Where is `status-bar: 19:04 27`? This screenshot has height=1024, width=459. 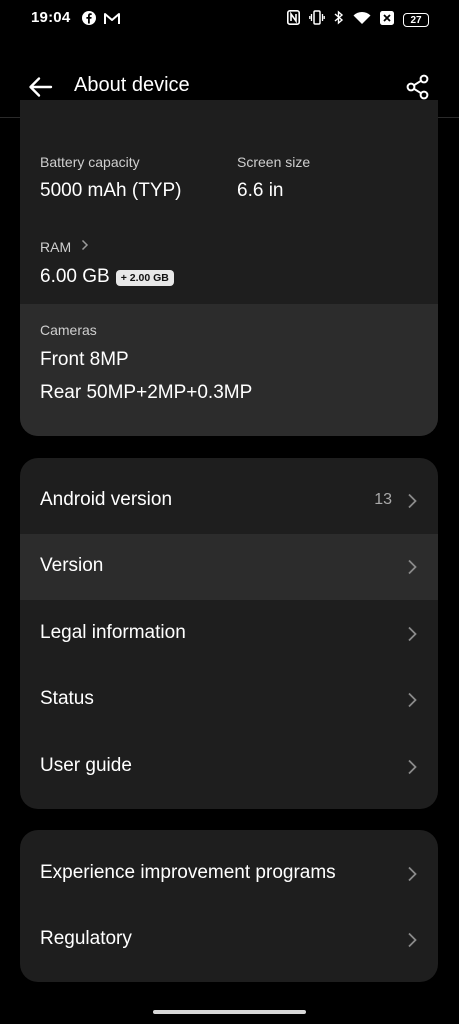 status-bar: 19:04 27 is located at coordinates (229, 20).